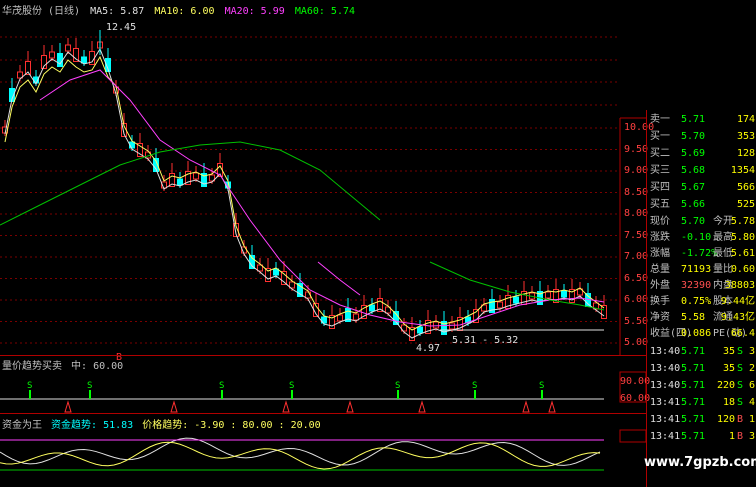 The image size is (756, 487). Describe the element at coordinates (660, 237) in the screenshot. I see `quote-label: 涨跌` at that location.